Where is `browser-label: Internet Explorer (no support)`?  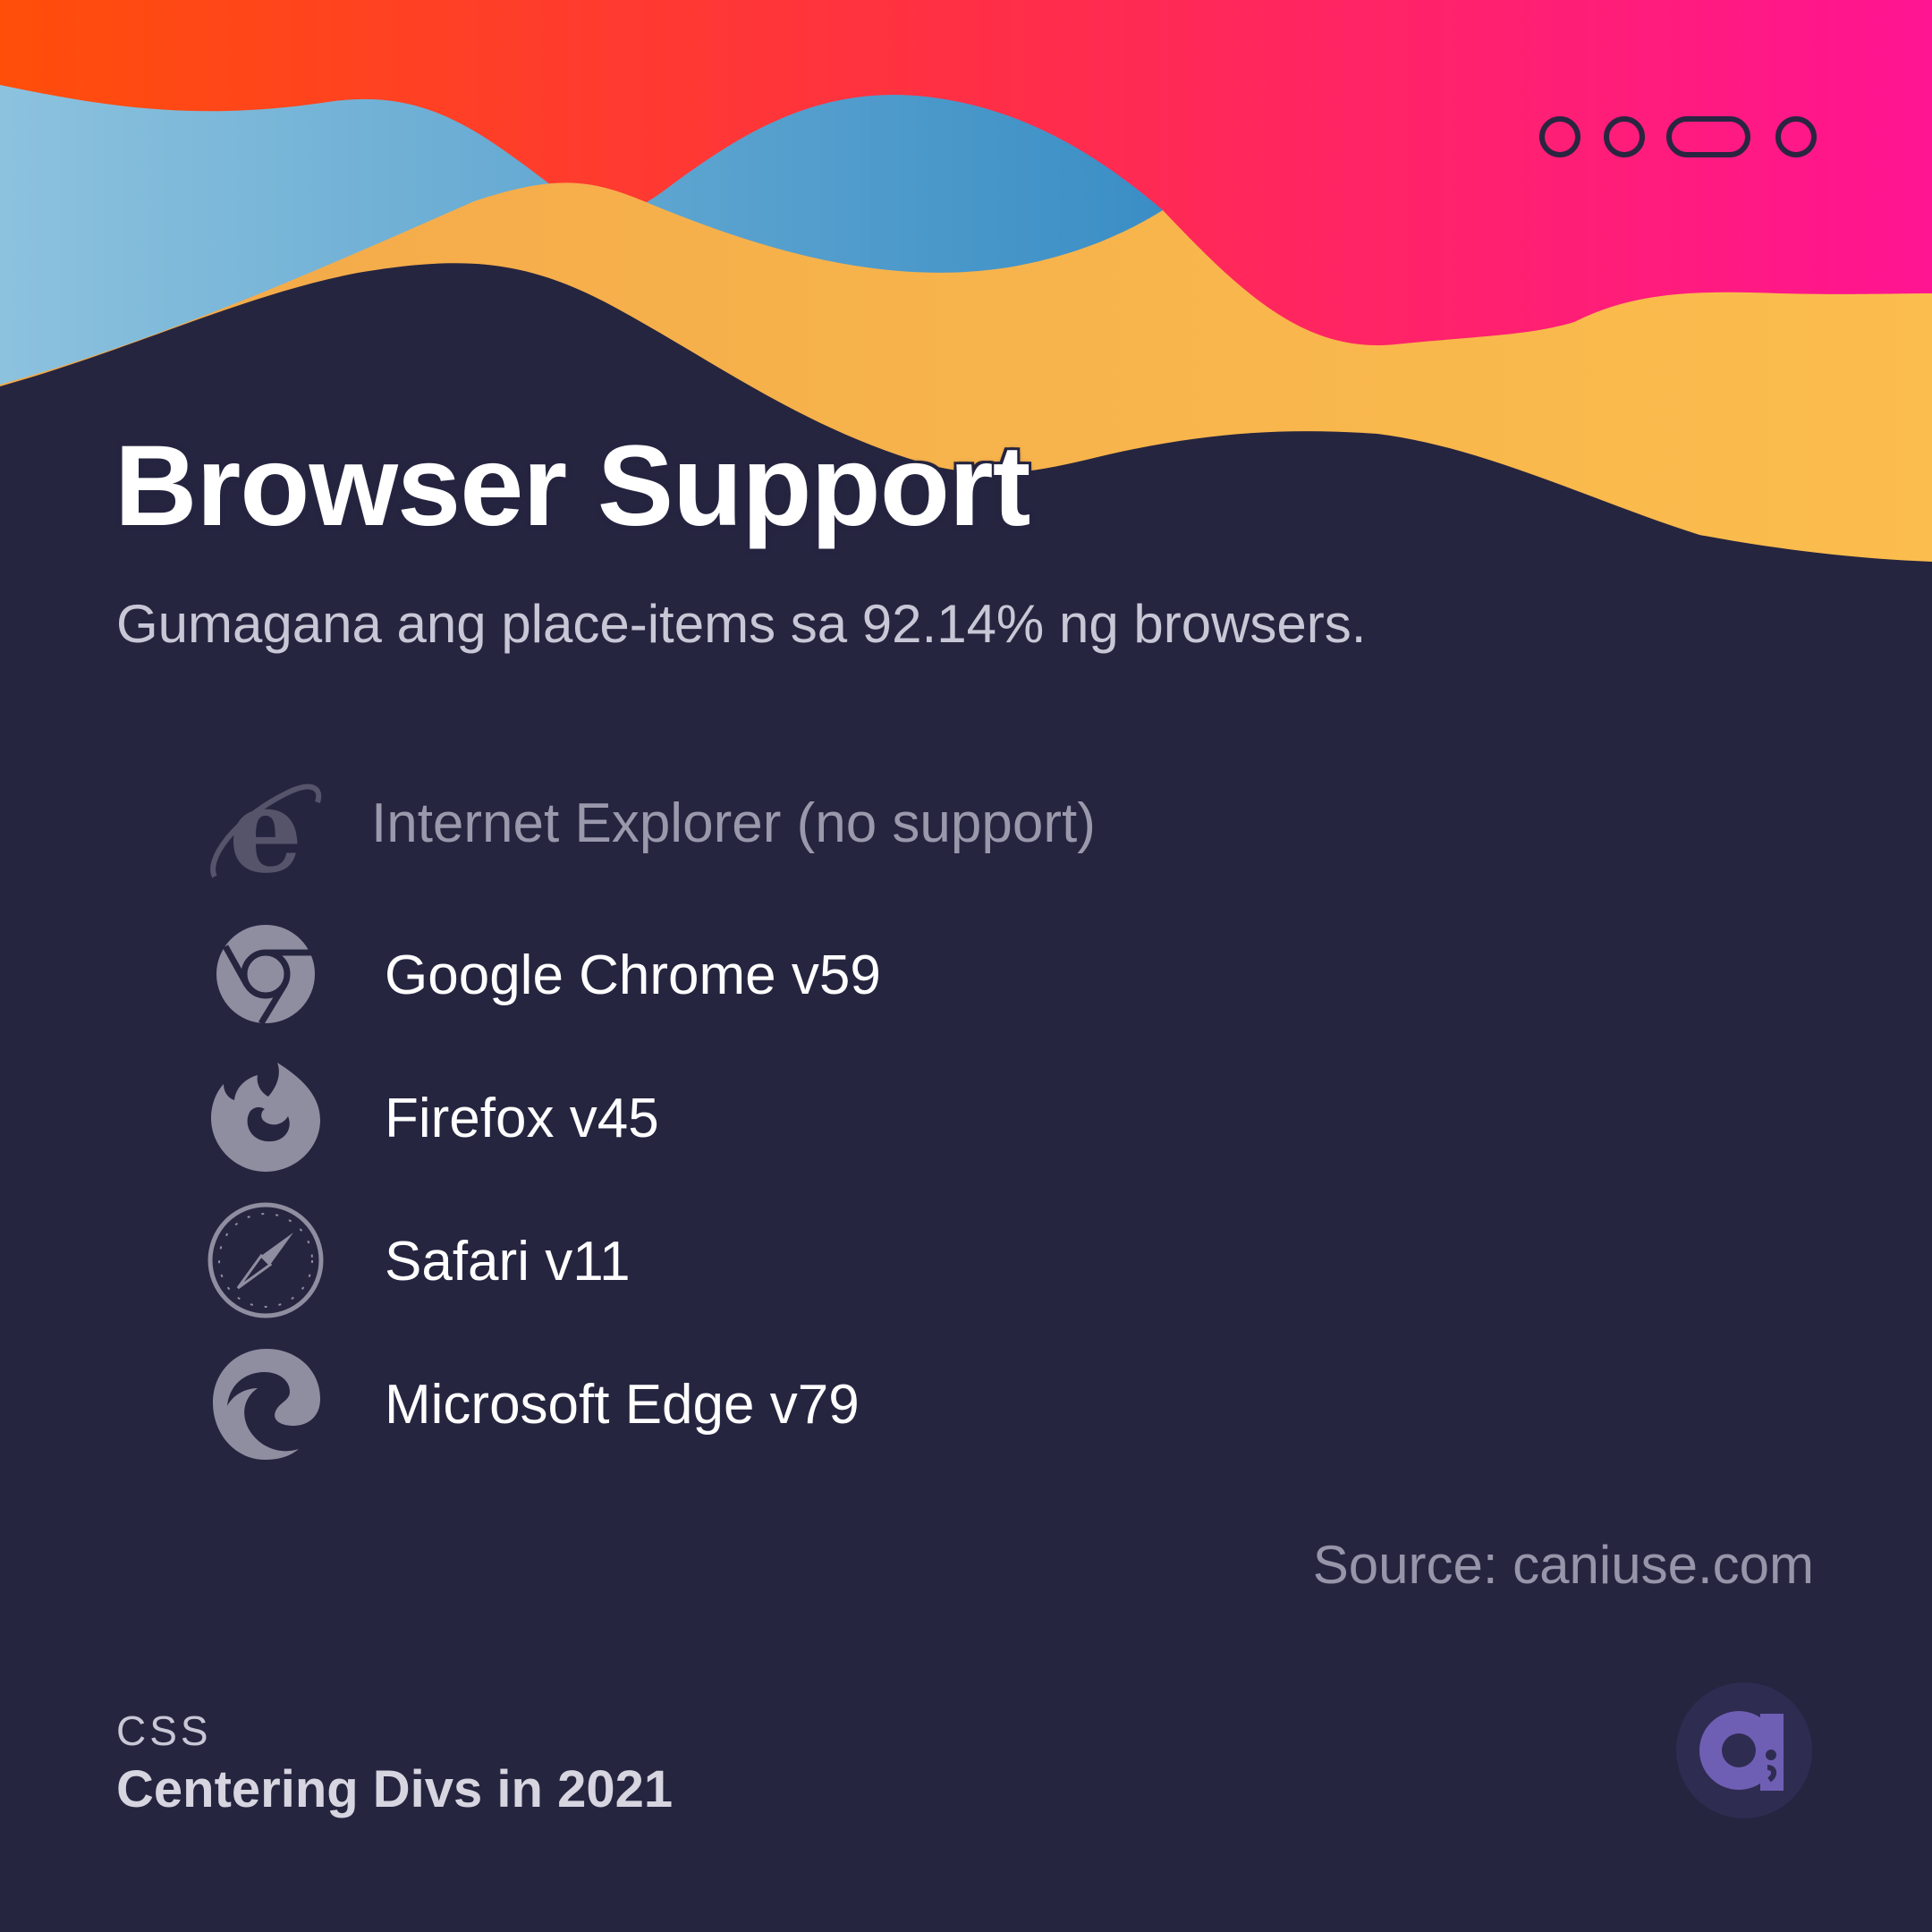
browser-label: Internet Explorer (no support) is located at coordinates (733, 823).